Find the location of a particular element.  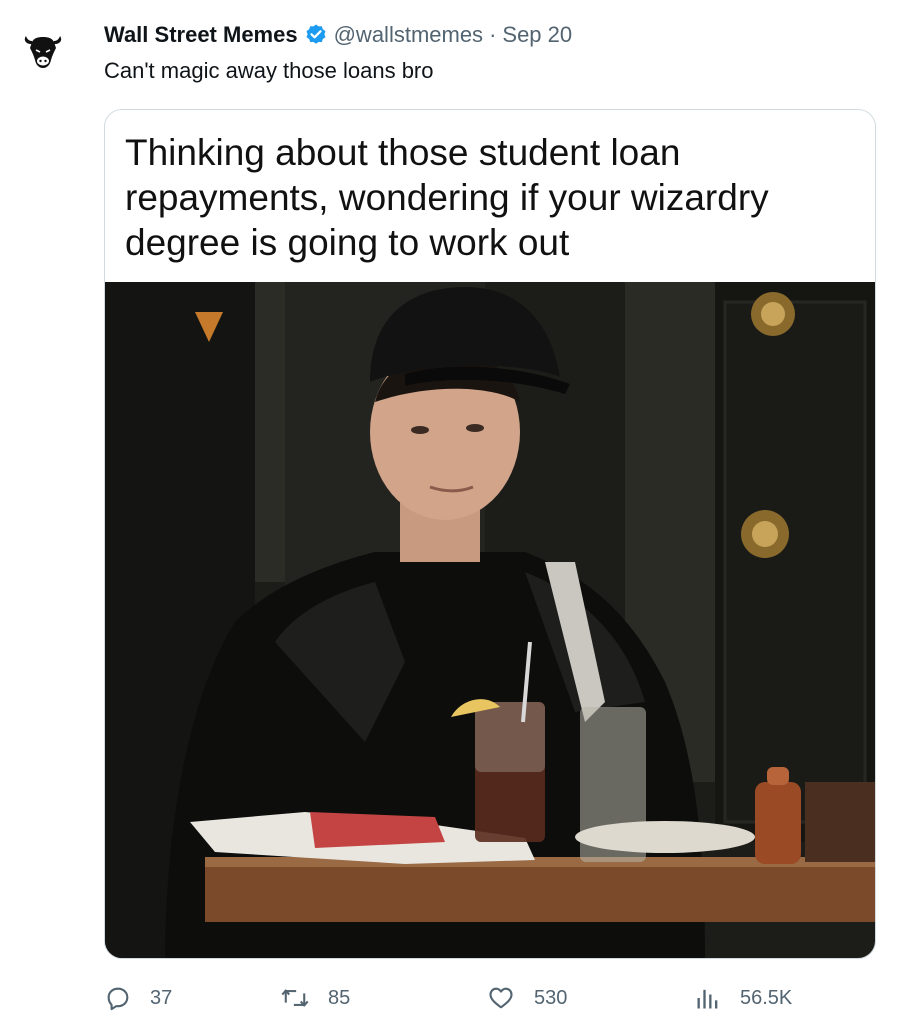

author-avatar is located at coordinates (43, 49).